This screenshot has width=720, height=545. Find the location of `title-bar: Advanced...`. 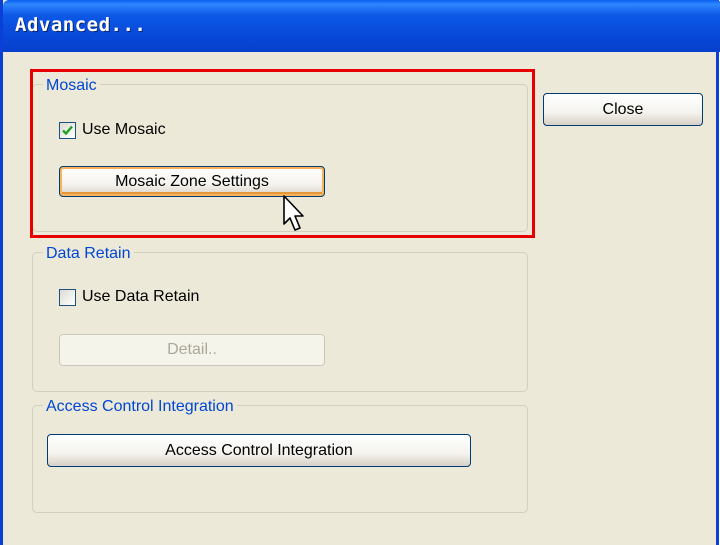

title-bar: Advanced... is located at coordinates (361, 26).